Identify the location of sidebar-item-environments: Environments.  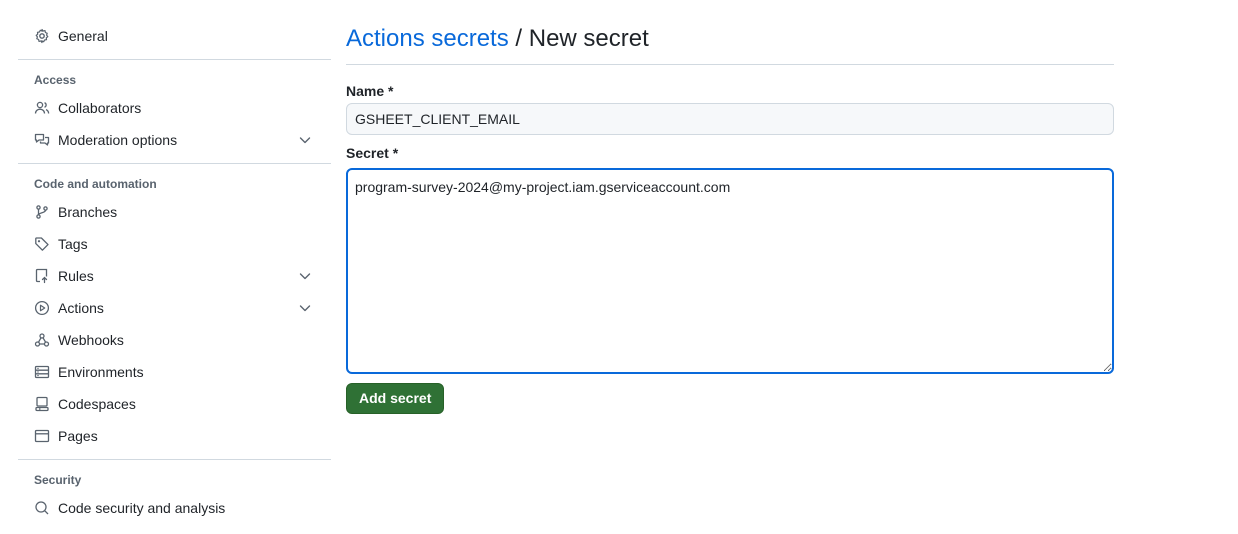
(174, 372).